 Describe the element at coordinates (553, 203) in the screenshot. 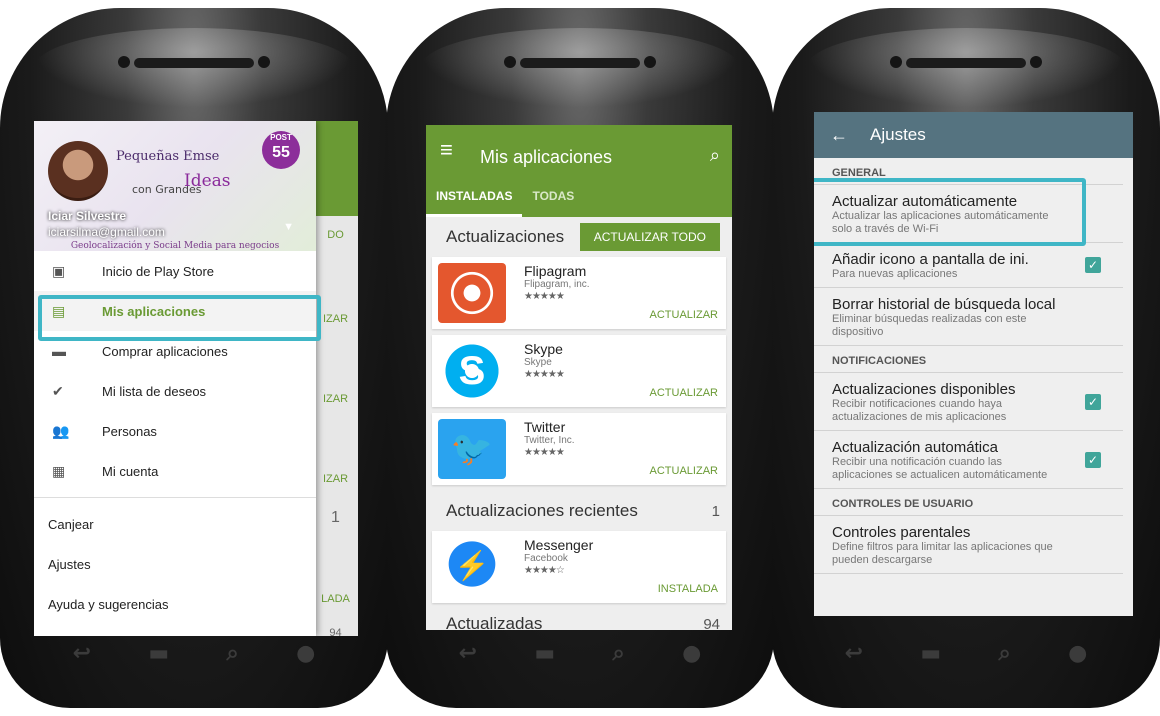

I see `tab-all: TODAS` at that location.